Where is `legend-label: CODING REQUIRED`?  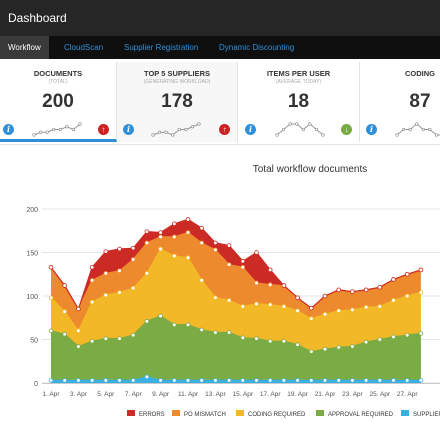
legend-label: CODING REQUIRED is located at coordinates (277, 415).